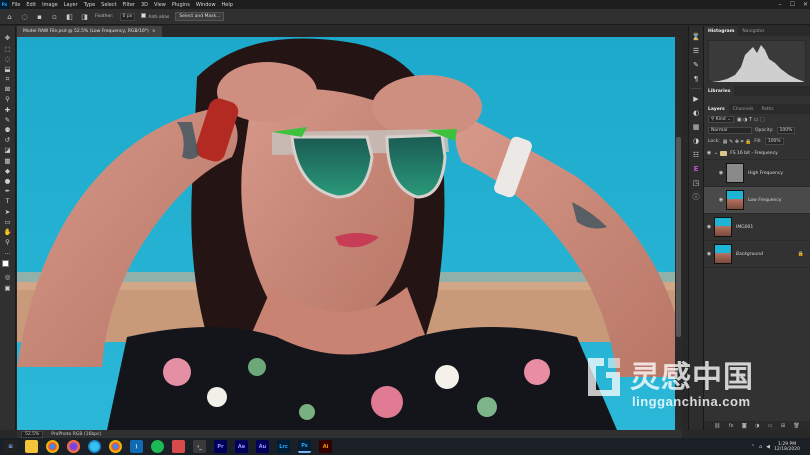 This screenshot has height=455, width=810. What do you see at coordinates (696, 126) in the screenshot?
I see `swatches-icon: ▦` at bounding box center [696, 126].